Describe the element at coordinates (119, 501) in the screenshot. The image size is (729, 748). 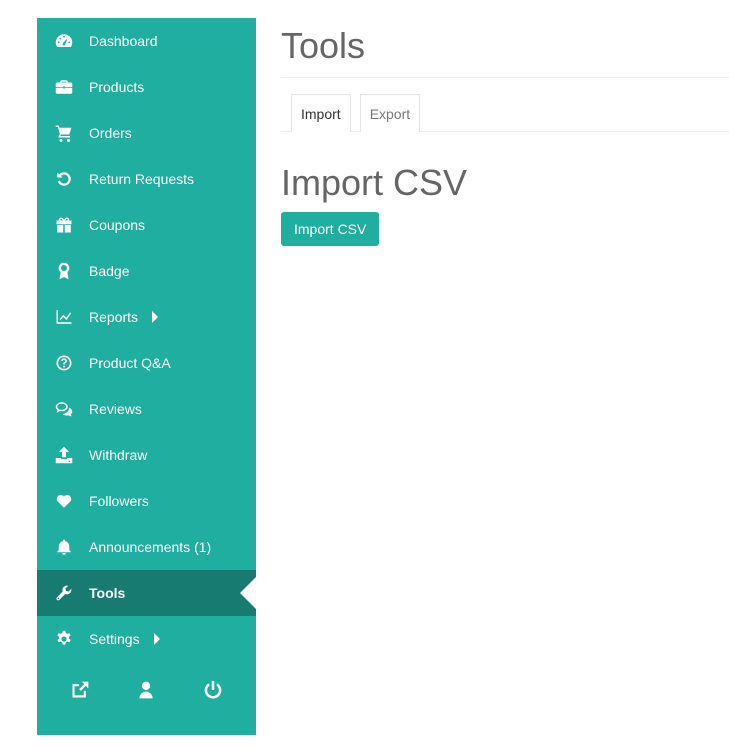
I see `sidebar-item-label: Followers` at that location.